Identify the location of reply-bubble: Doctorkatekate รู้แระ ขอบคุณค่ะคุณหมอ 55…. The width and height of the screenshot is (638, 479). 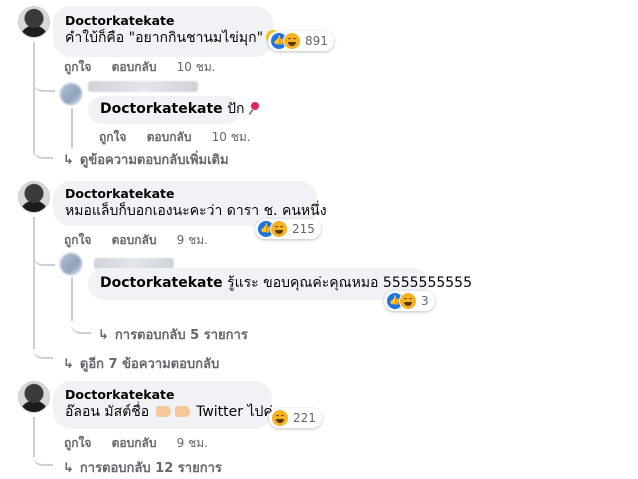
(280, 284).